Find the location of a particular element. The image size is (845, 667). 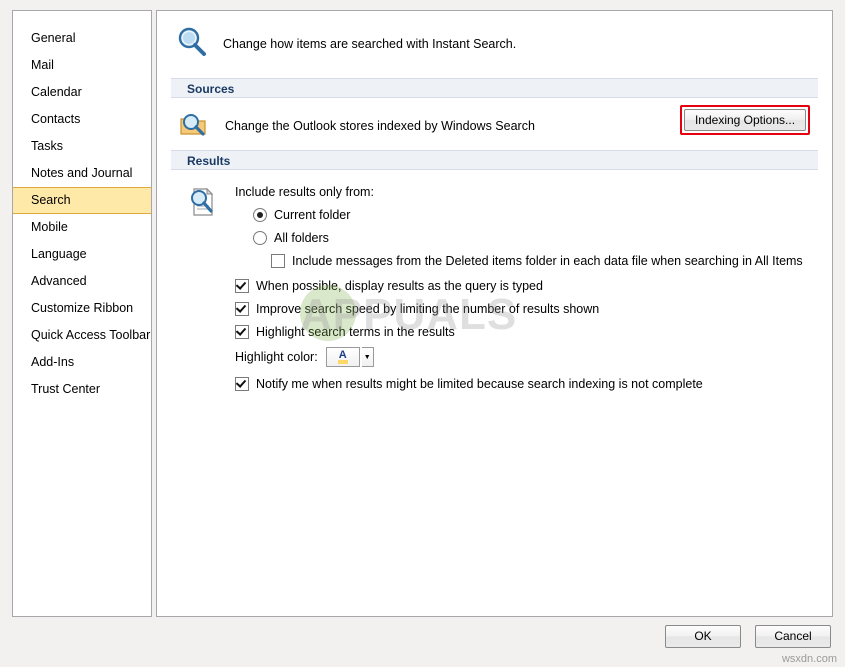

highlight-color-row: Highlight color: A ▼ is located at coordinates (533, 357).